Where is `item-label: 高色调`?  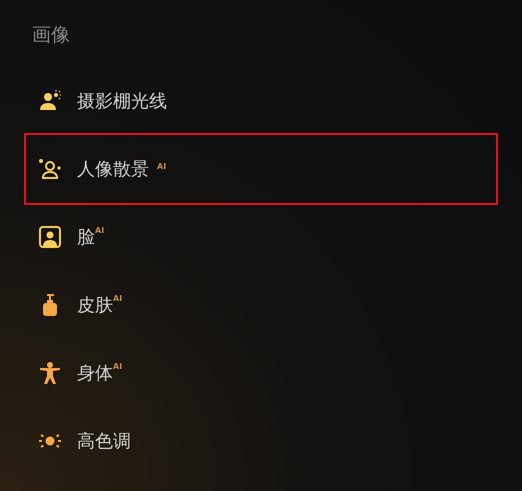
item-label: 高色调 is located at coordinates (104, 441).